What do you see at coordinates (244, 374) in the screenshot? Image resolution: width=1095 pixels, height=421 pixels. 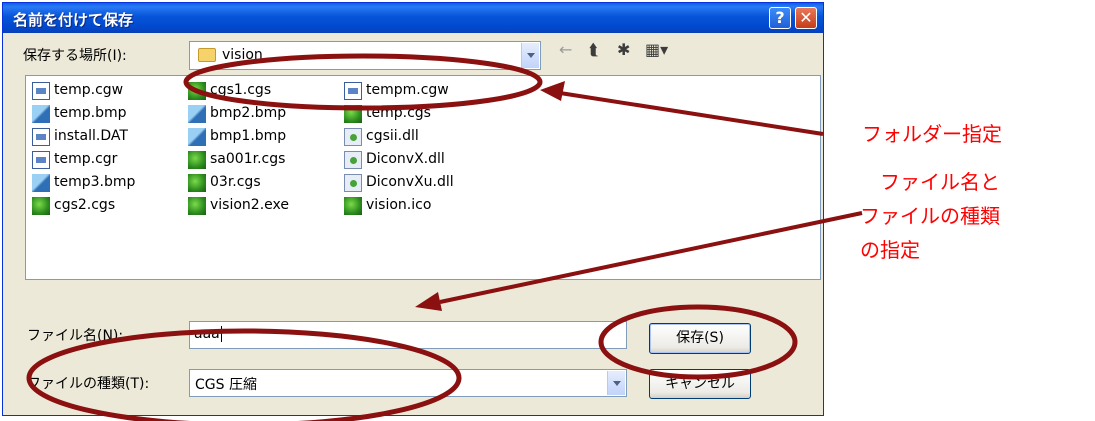 I see `filename-highlight-ellipse` at bounding box center [244, 374].